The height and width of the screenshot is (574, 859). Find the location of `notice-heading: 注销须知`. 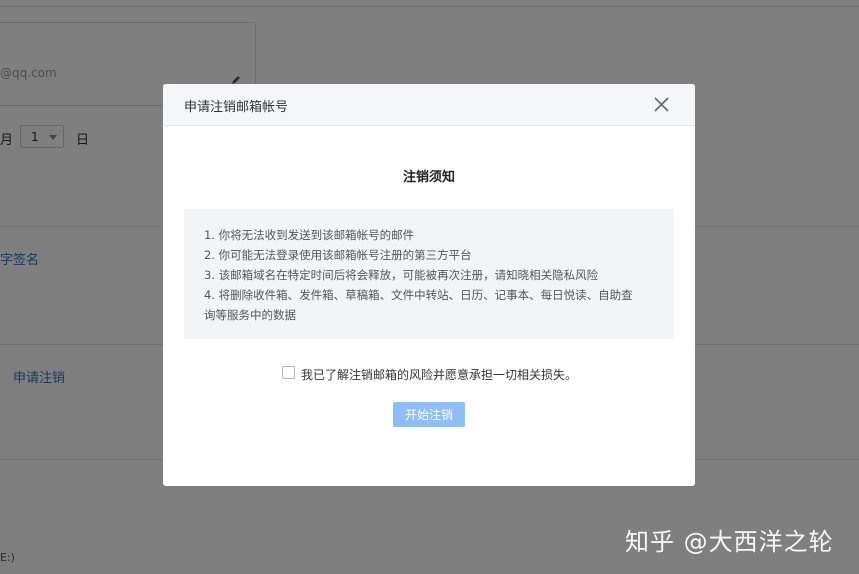

notice-heading: 注销须知 is located at coordinates (428, 177).